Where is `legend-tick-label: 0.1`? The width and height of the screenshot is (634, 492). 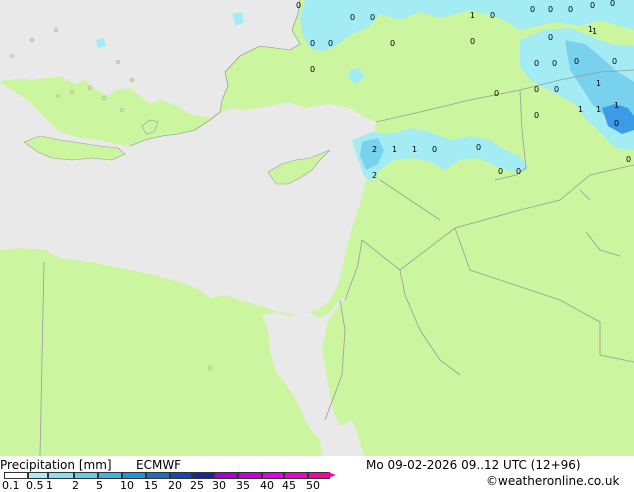 legend-tick-label: 0.1 is located at coordinates (11, 485).